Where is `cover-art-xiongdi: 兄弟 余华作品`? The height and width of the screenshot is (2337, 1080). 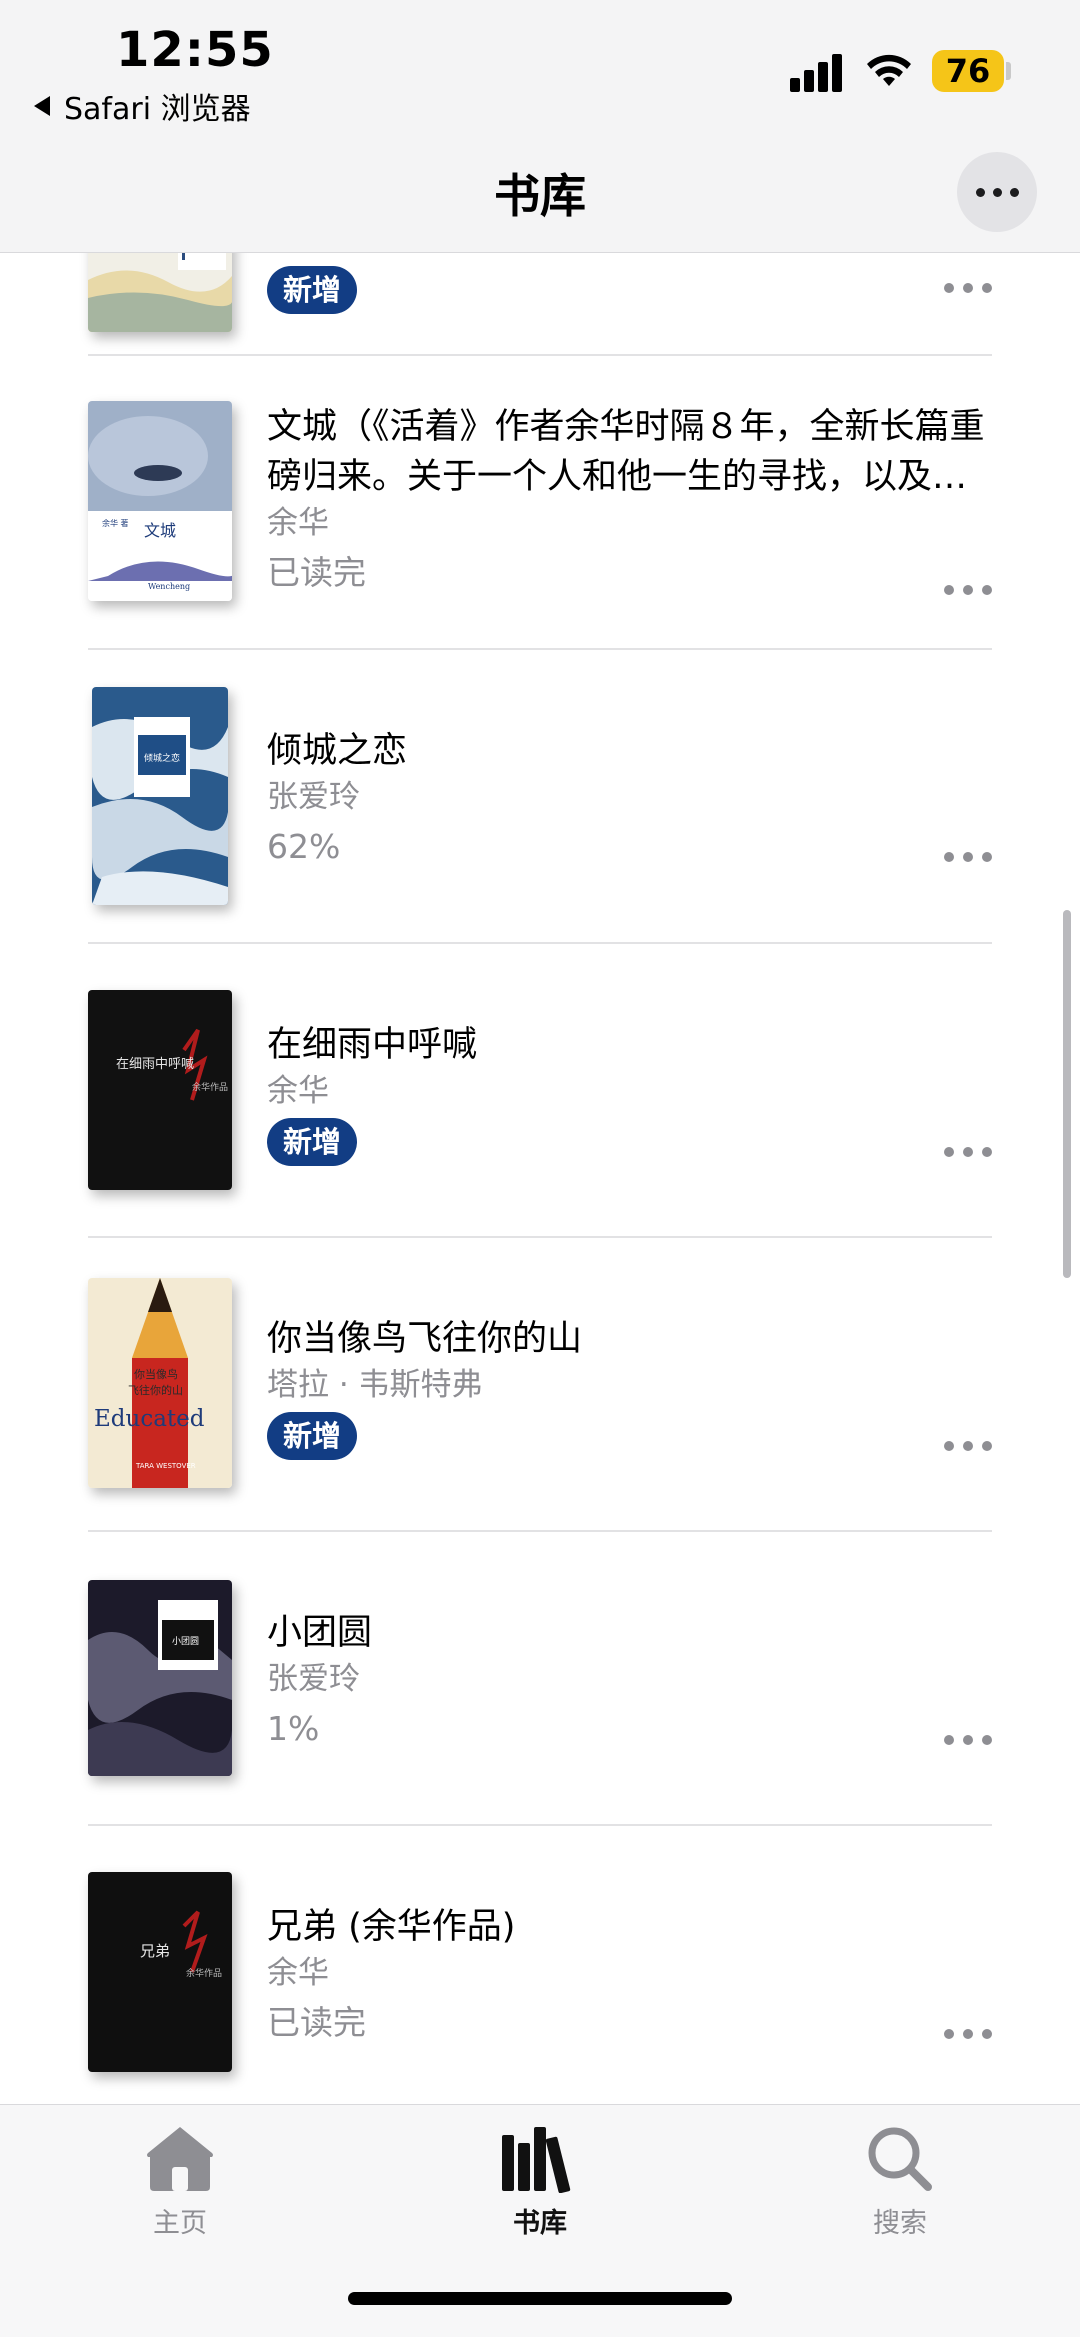 cover-art-xiongdi: 兄弟 余华作品 is located at coordinates (160, 1972).